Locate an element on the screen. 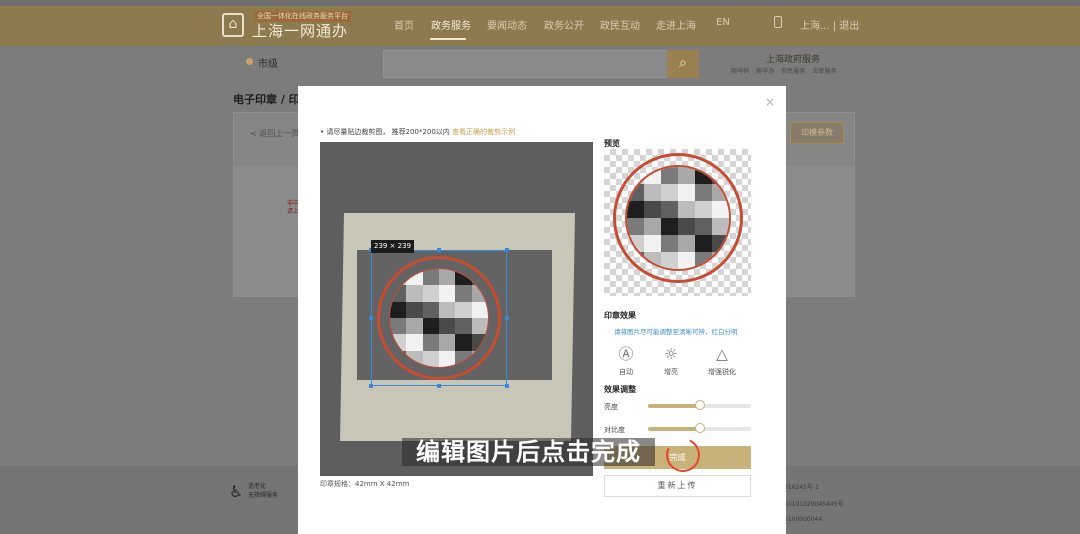 Image resolution: width=1080 pixels, height=534 pixels. reupload-button: 重新上传 is located at coordinates (677, 486).